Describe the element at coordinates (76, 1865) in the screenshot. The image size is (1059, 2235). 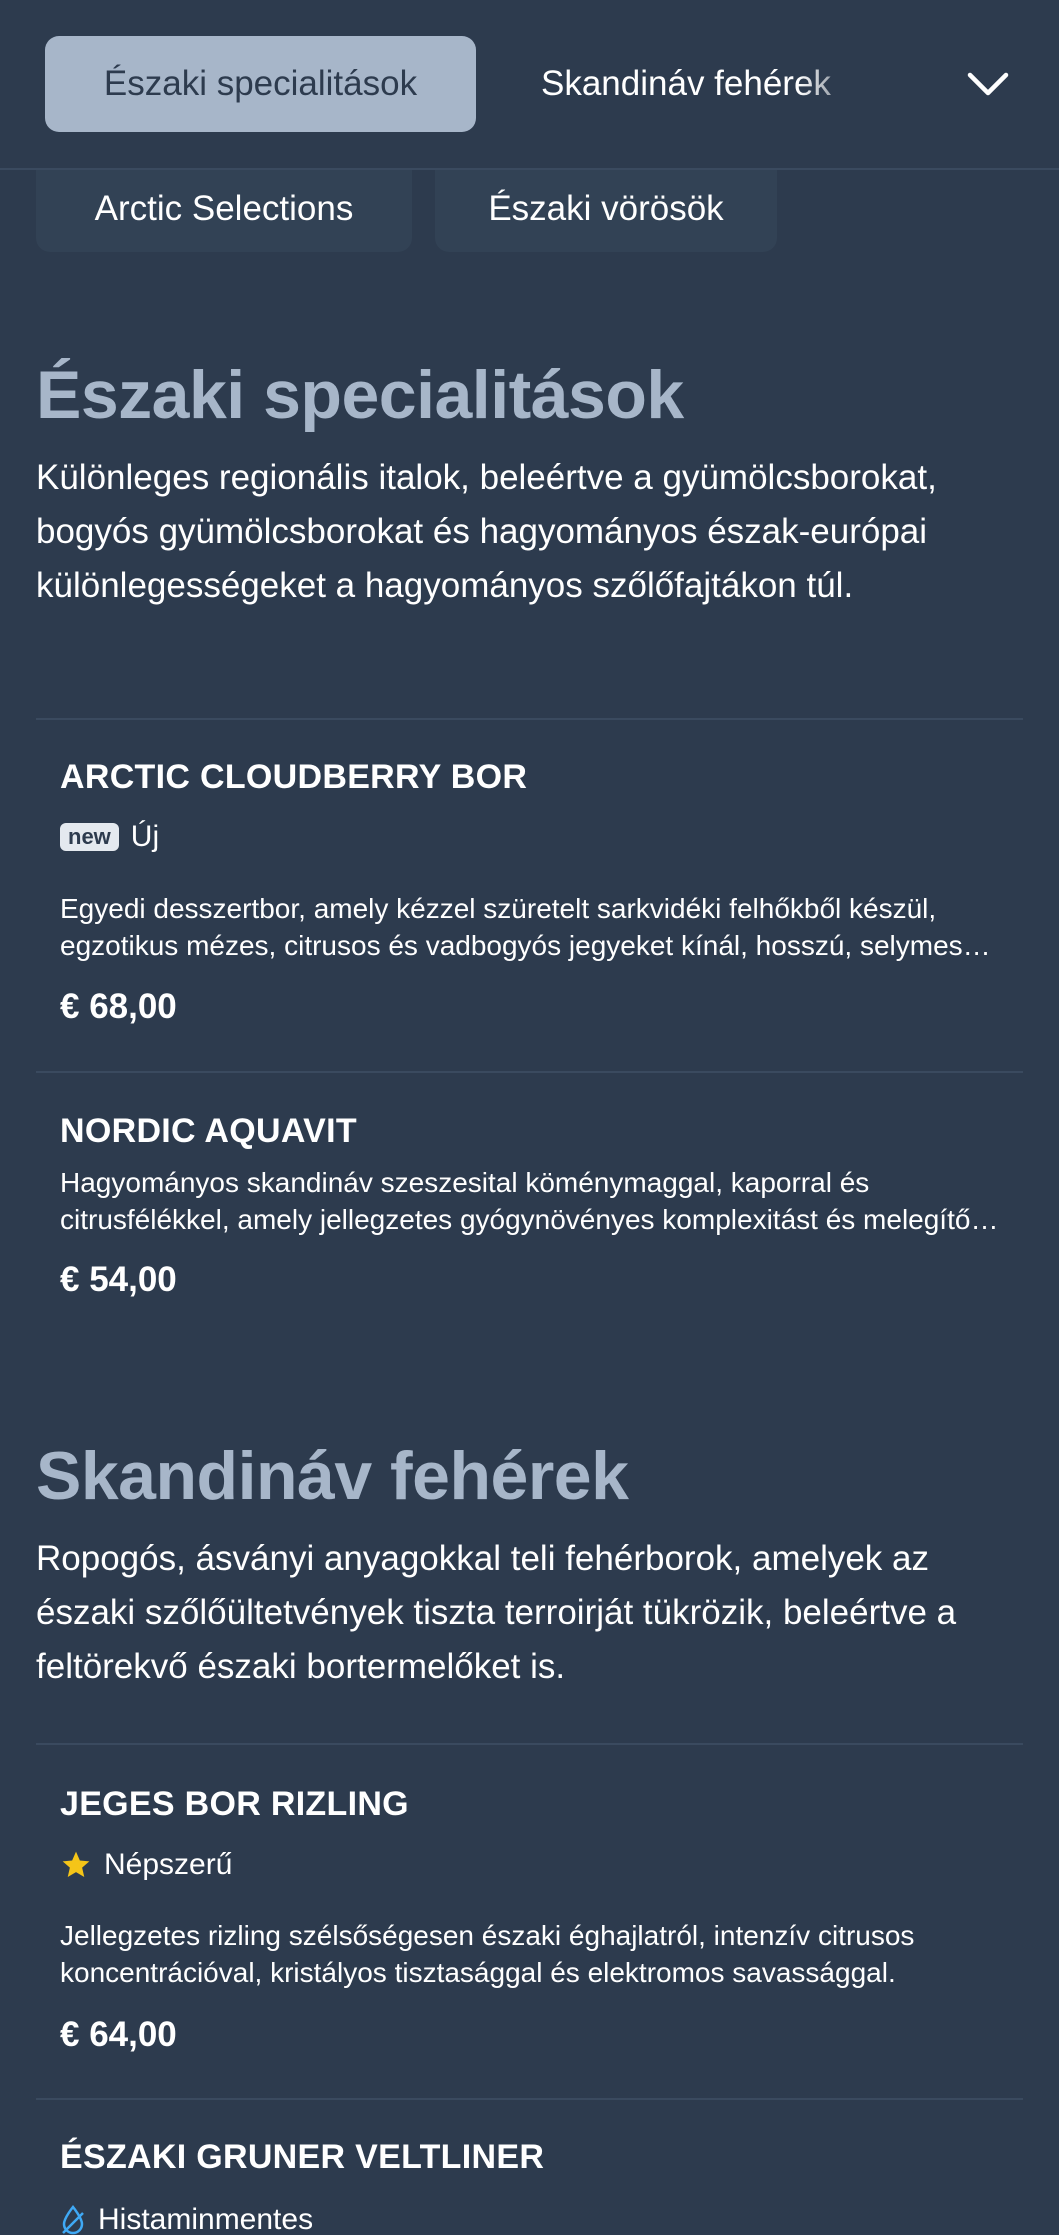
I see `star-icon` at that location.